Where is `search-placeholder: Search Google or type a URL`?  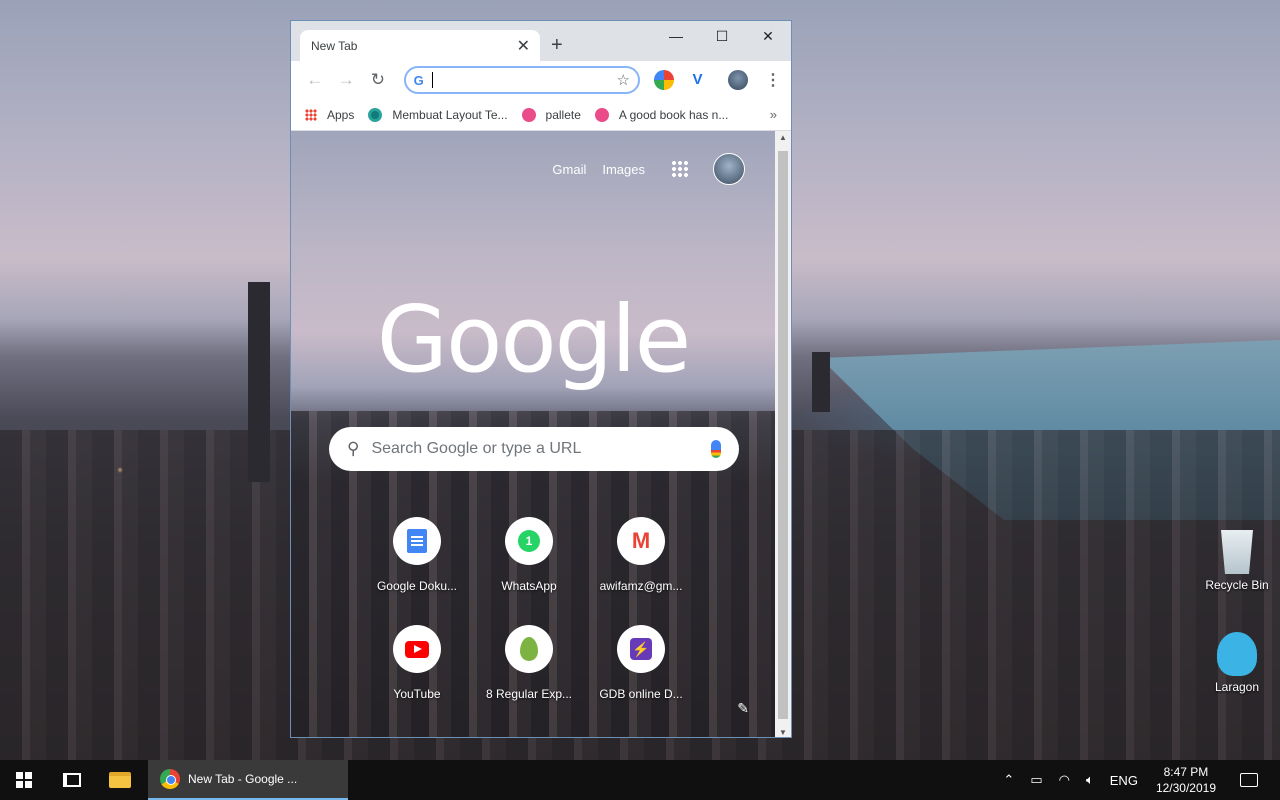
search-placeholder: Search Google or type a URL is located at coordinates (476, 448).